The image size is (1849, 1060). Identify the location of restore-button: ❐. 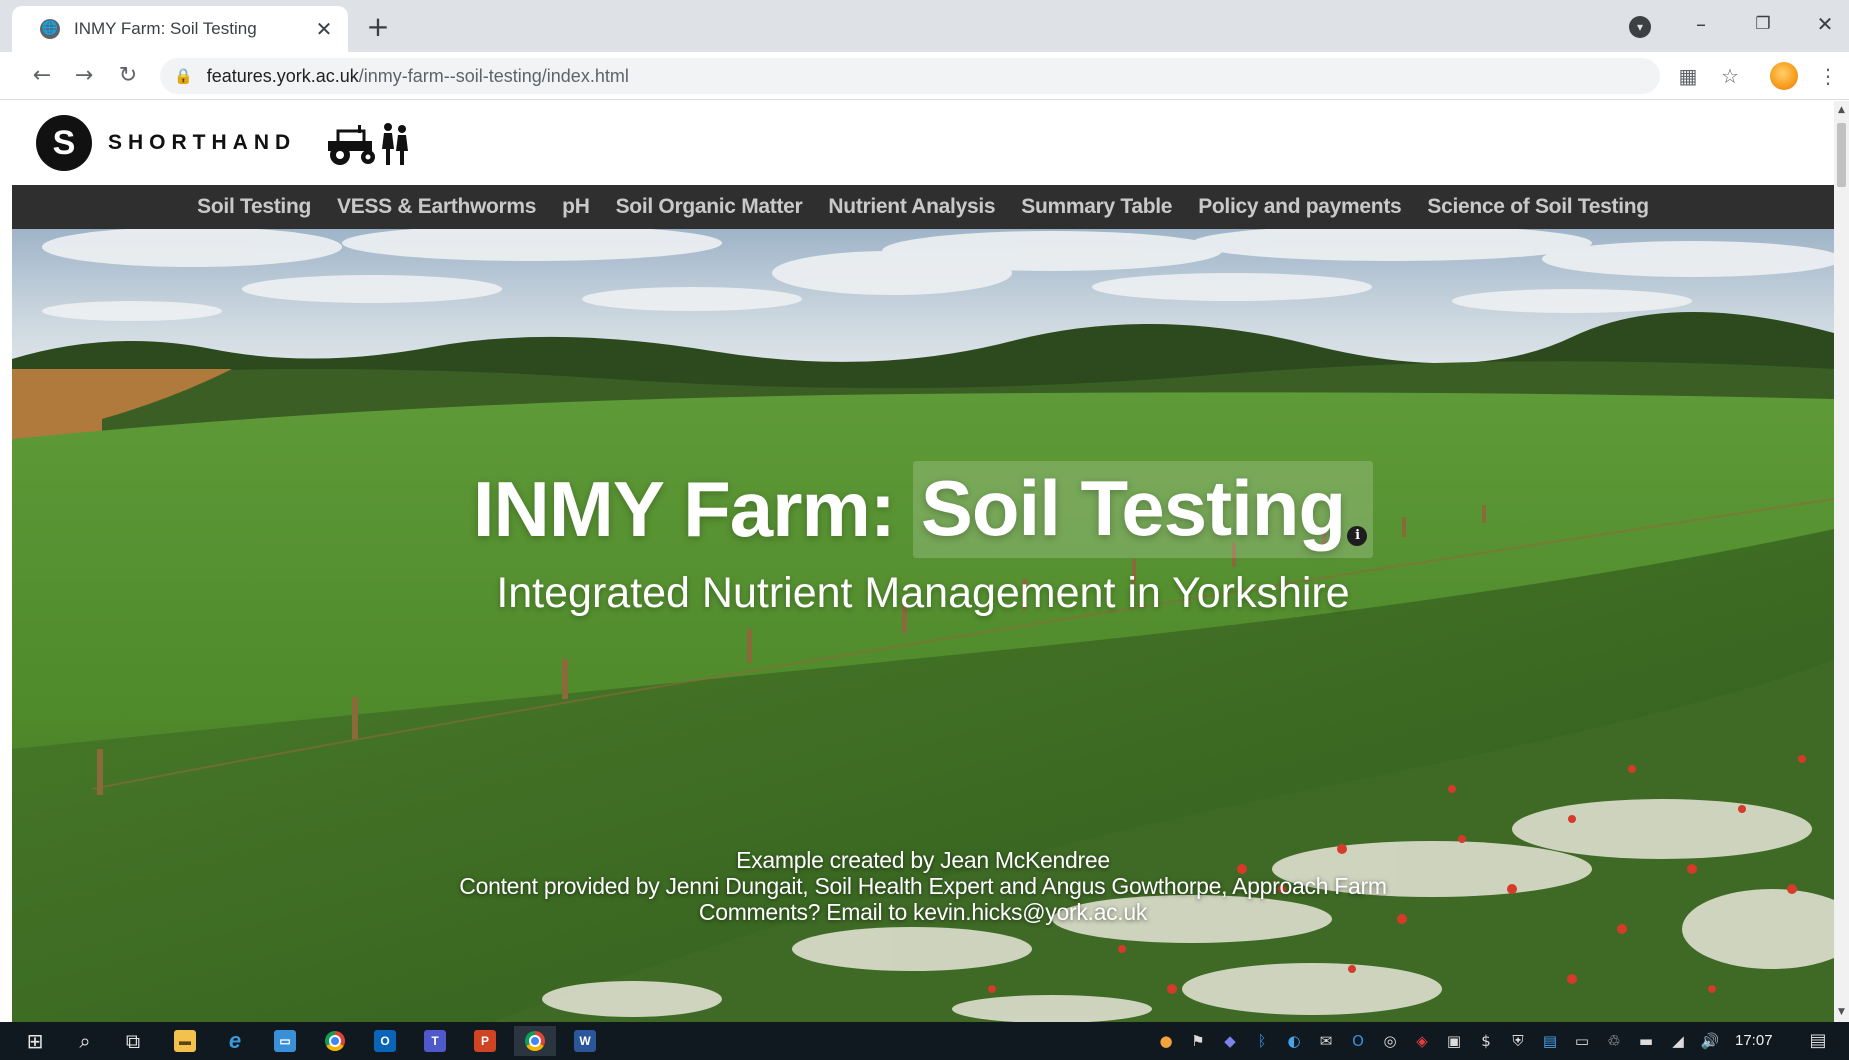
(1763, 24).